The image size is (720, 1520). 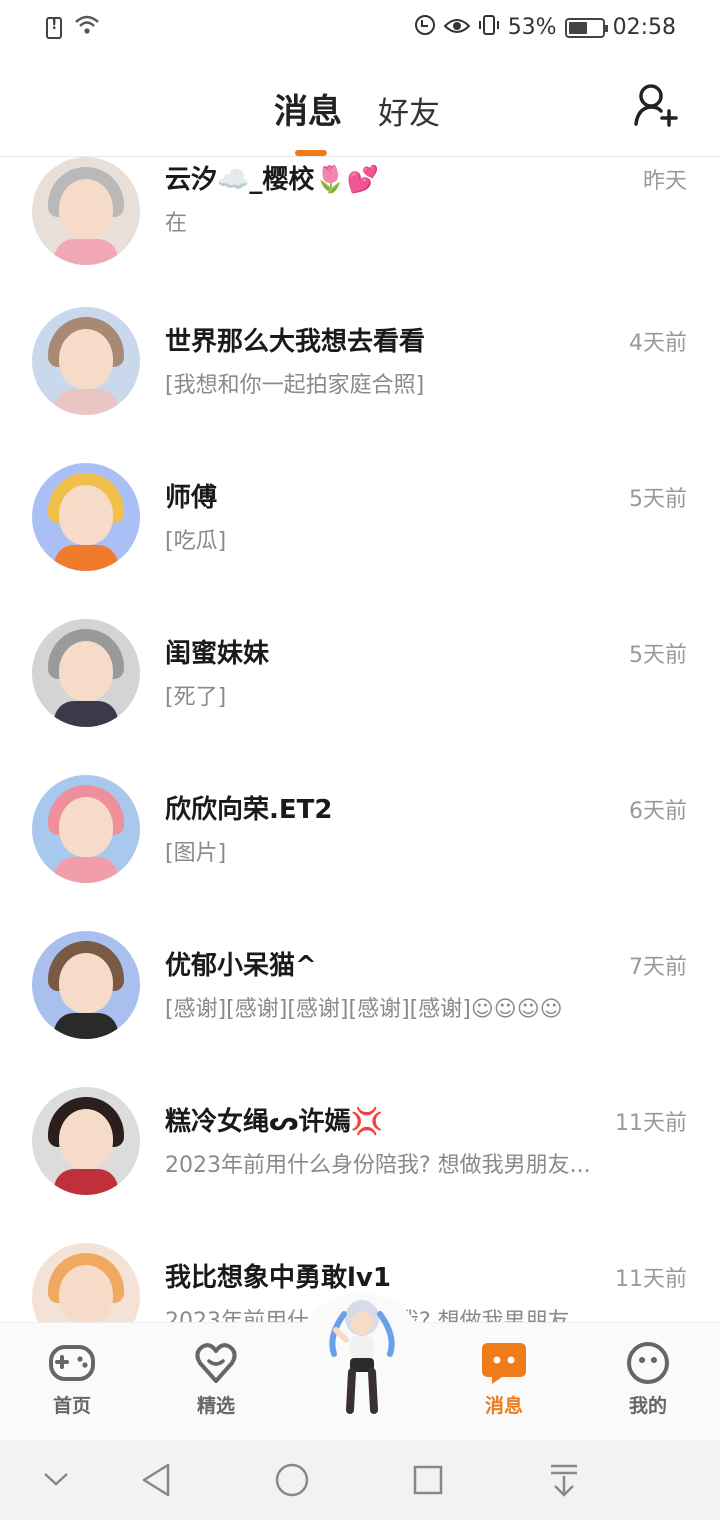 I want to click on list-item: 优郁小呆猫^ [感谢][感谢][感谢][感谢][感谢]☺☺☺☺ 7天前, so click(x=360, y=1007).